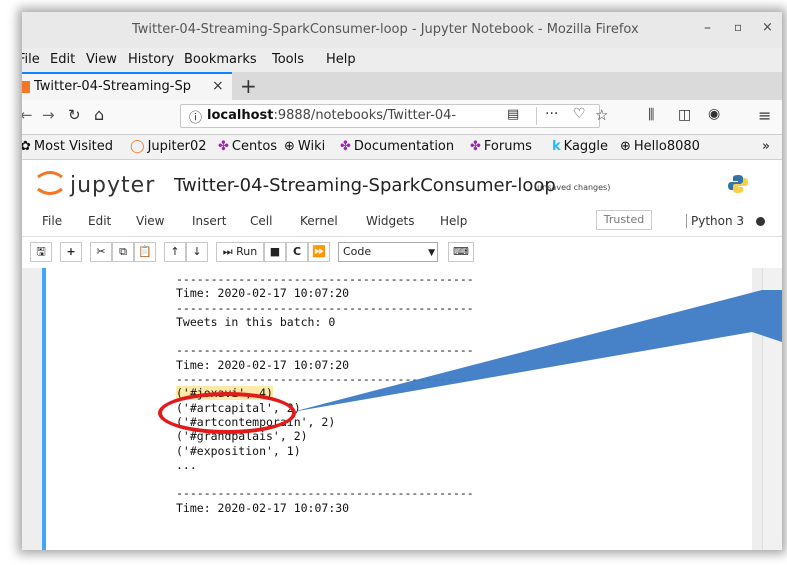 This screenshot has width=787, height=565. I want to click on callout-arrow, so click(537, 351).